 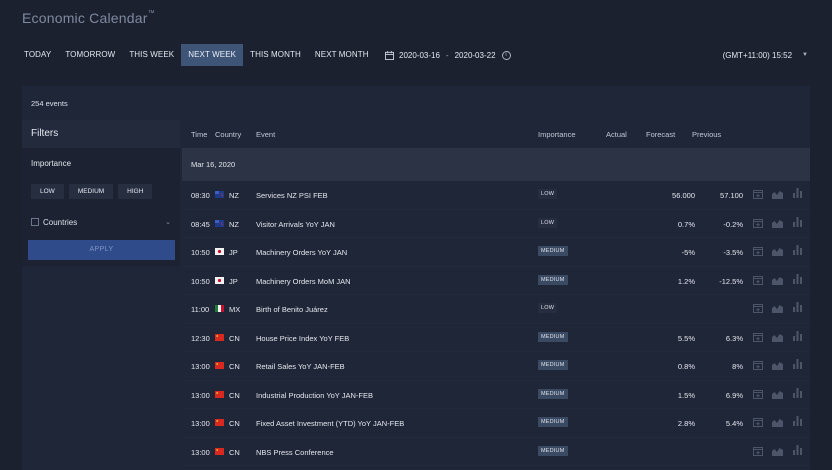 What do you see at coordinates (330, 423) in the screenshot?
I see `row-event: Fixed Asset Investment (YTD) YoY JAN-FEB` at bounding box center [330, 423].